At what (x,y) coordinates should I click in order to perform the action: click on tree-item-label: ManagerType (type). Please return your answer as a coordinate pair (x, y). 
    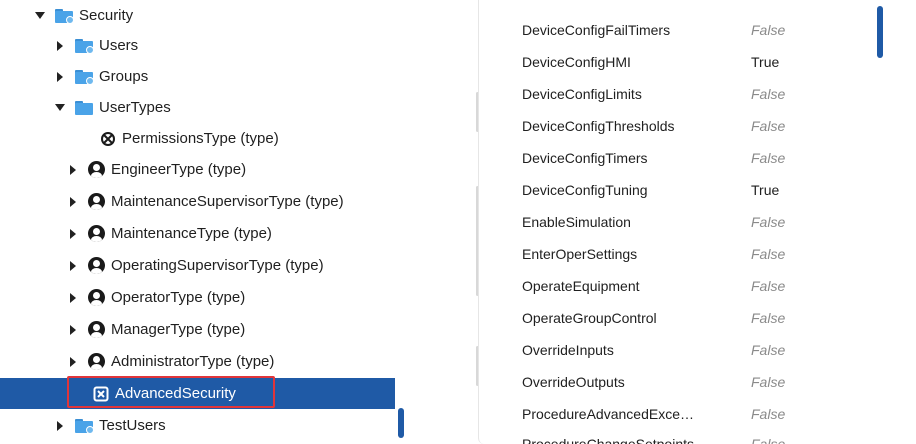
    Looking at the image, I should click on (178, 329).